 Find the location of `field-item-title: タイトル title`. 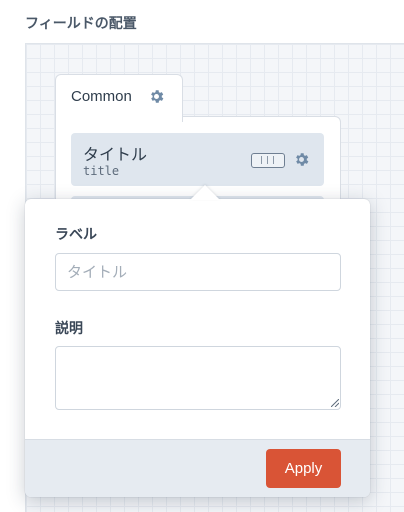

field-item-title: タイトル title is located at coordinates (197, 159).